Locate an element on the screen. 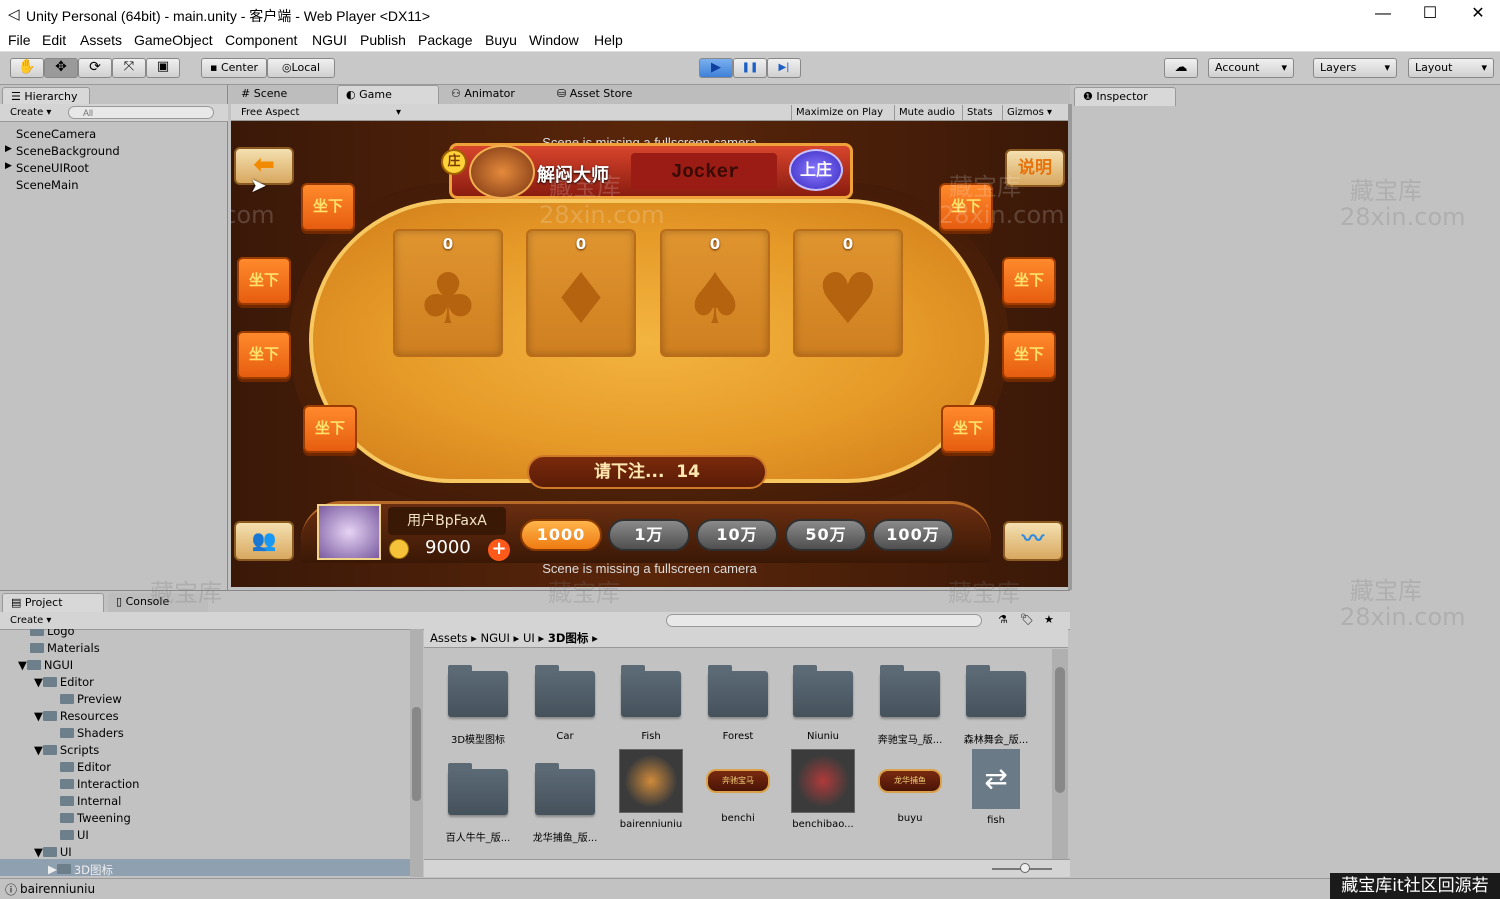 This screenshot has height=899, width=1500. layout-dropdown: Layout ▾ is located at coordinates (1451, 68).